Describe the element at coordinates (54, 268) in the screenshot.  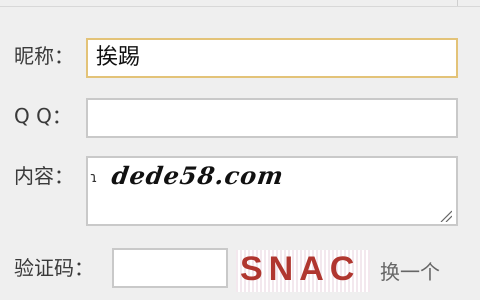
I see `captcha-label: 验证码：` at that location.